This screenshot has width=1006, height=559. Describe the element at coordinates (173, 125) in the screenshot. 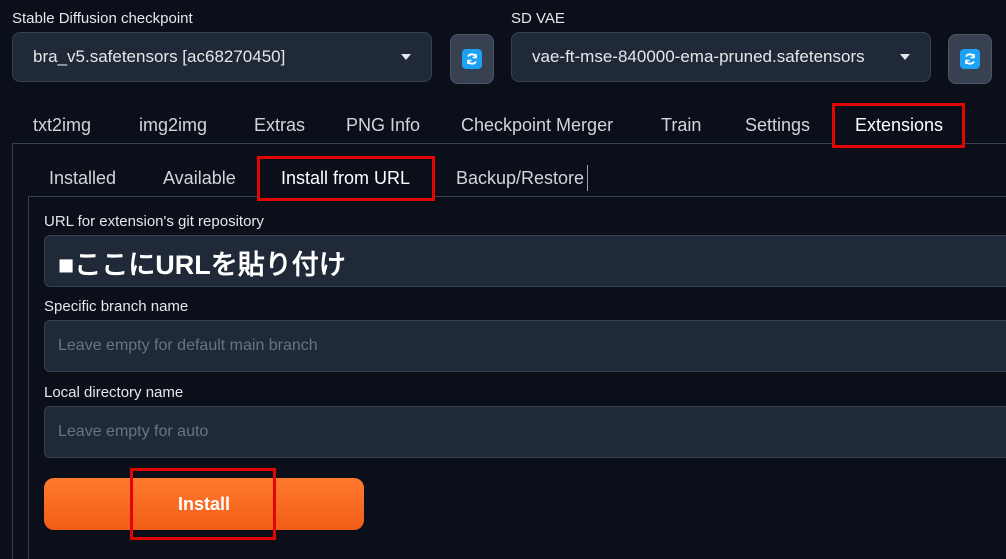

I see `tab-img2img: img2img` at that location.